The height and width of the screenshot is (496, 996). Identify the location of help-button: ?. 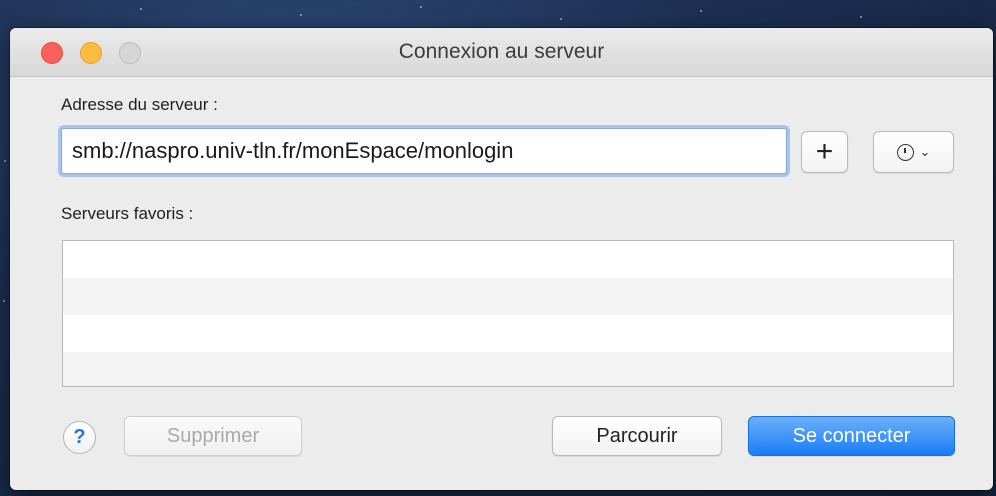
(79, 437).